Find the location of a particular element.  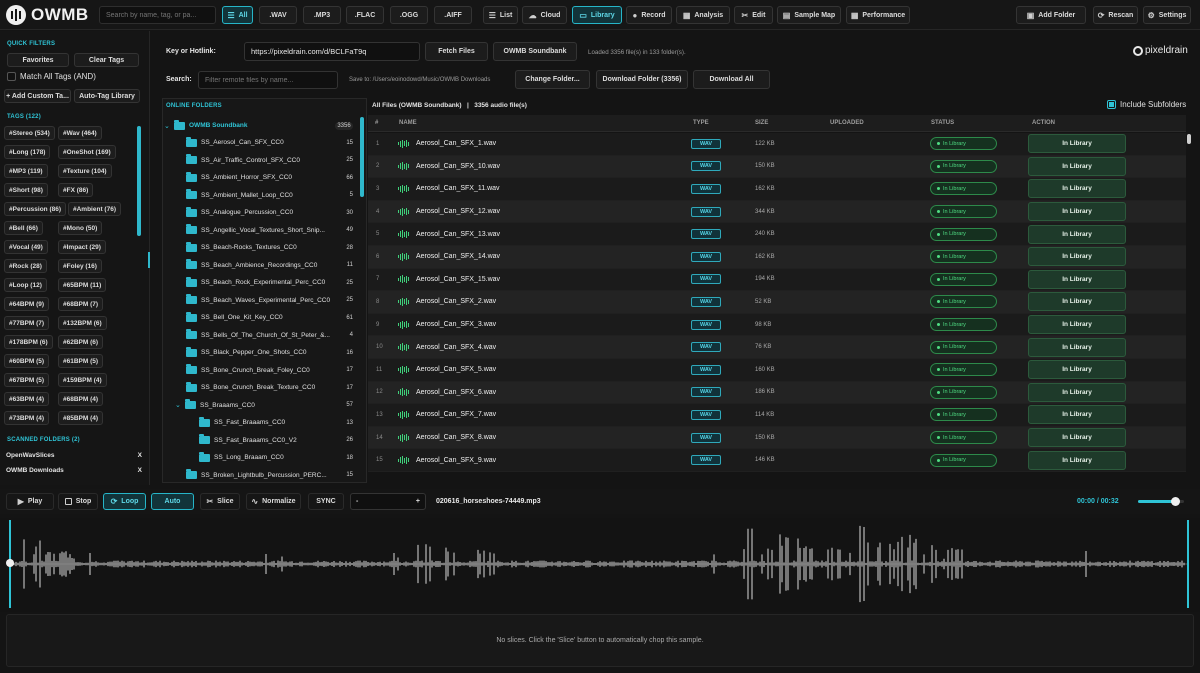

tag-chip: #Wav (464) is located at coordinates (80, 133).